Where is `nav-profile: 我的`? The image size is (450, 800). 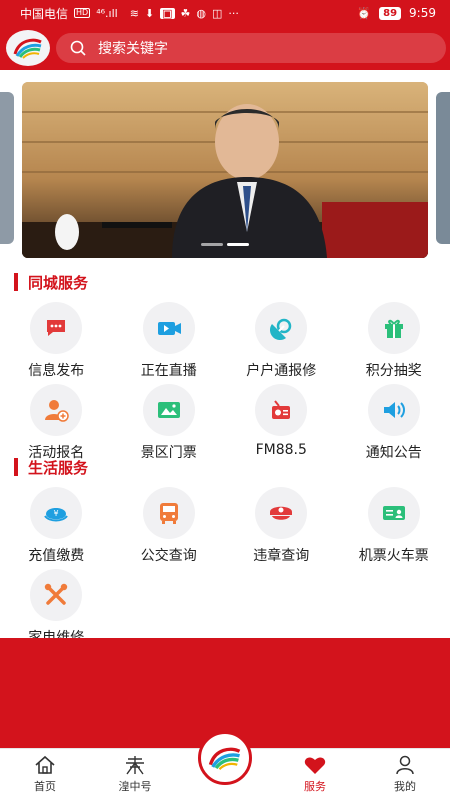 nav-profile: 我的 is located at coordinates (405, 774).